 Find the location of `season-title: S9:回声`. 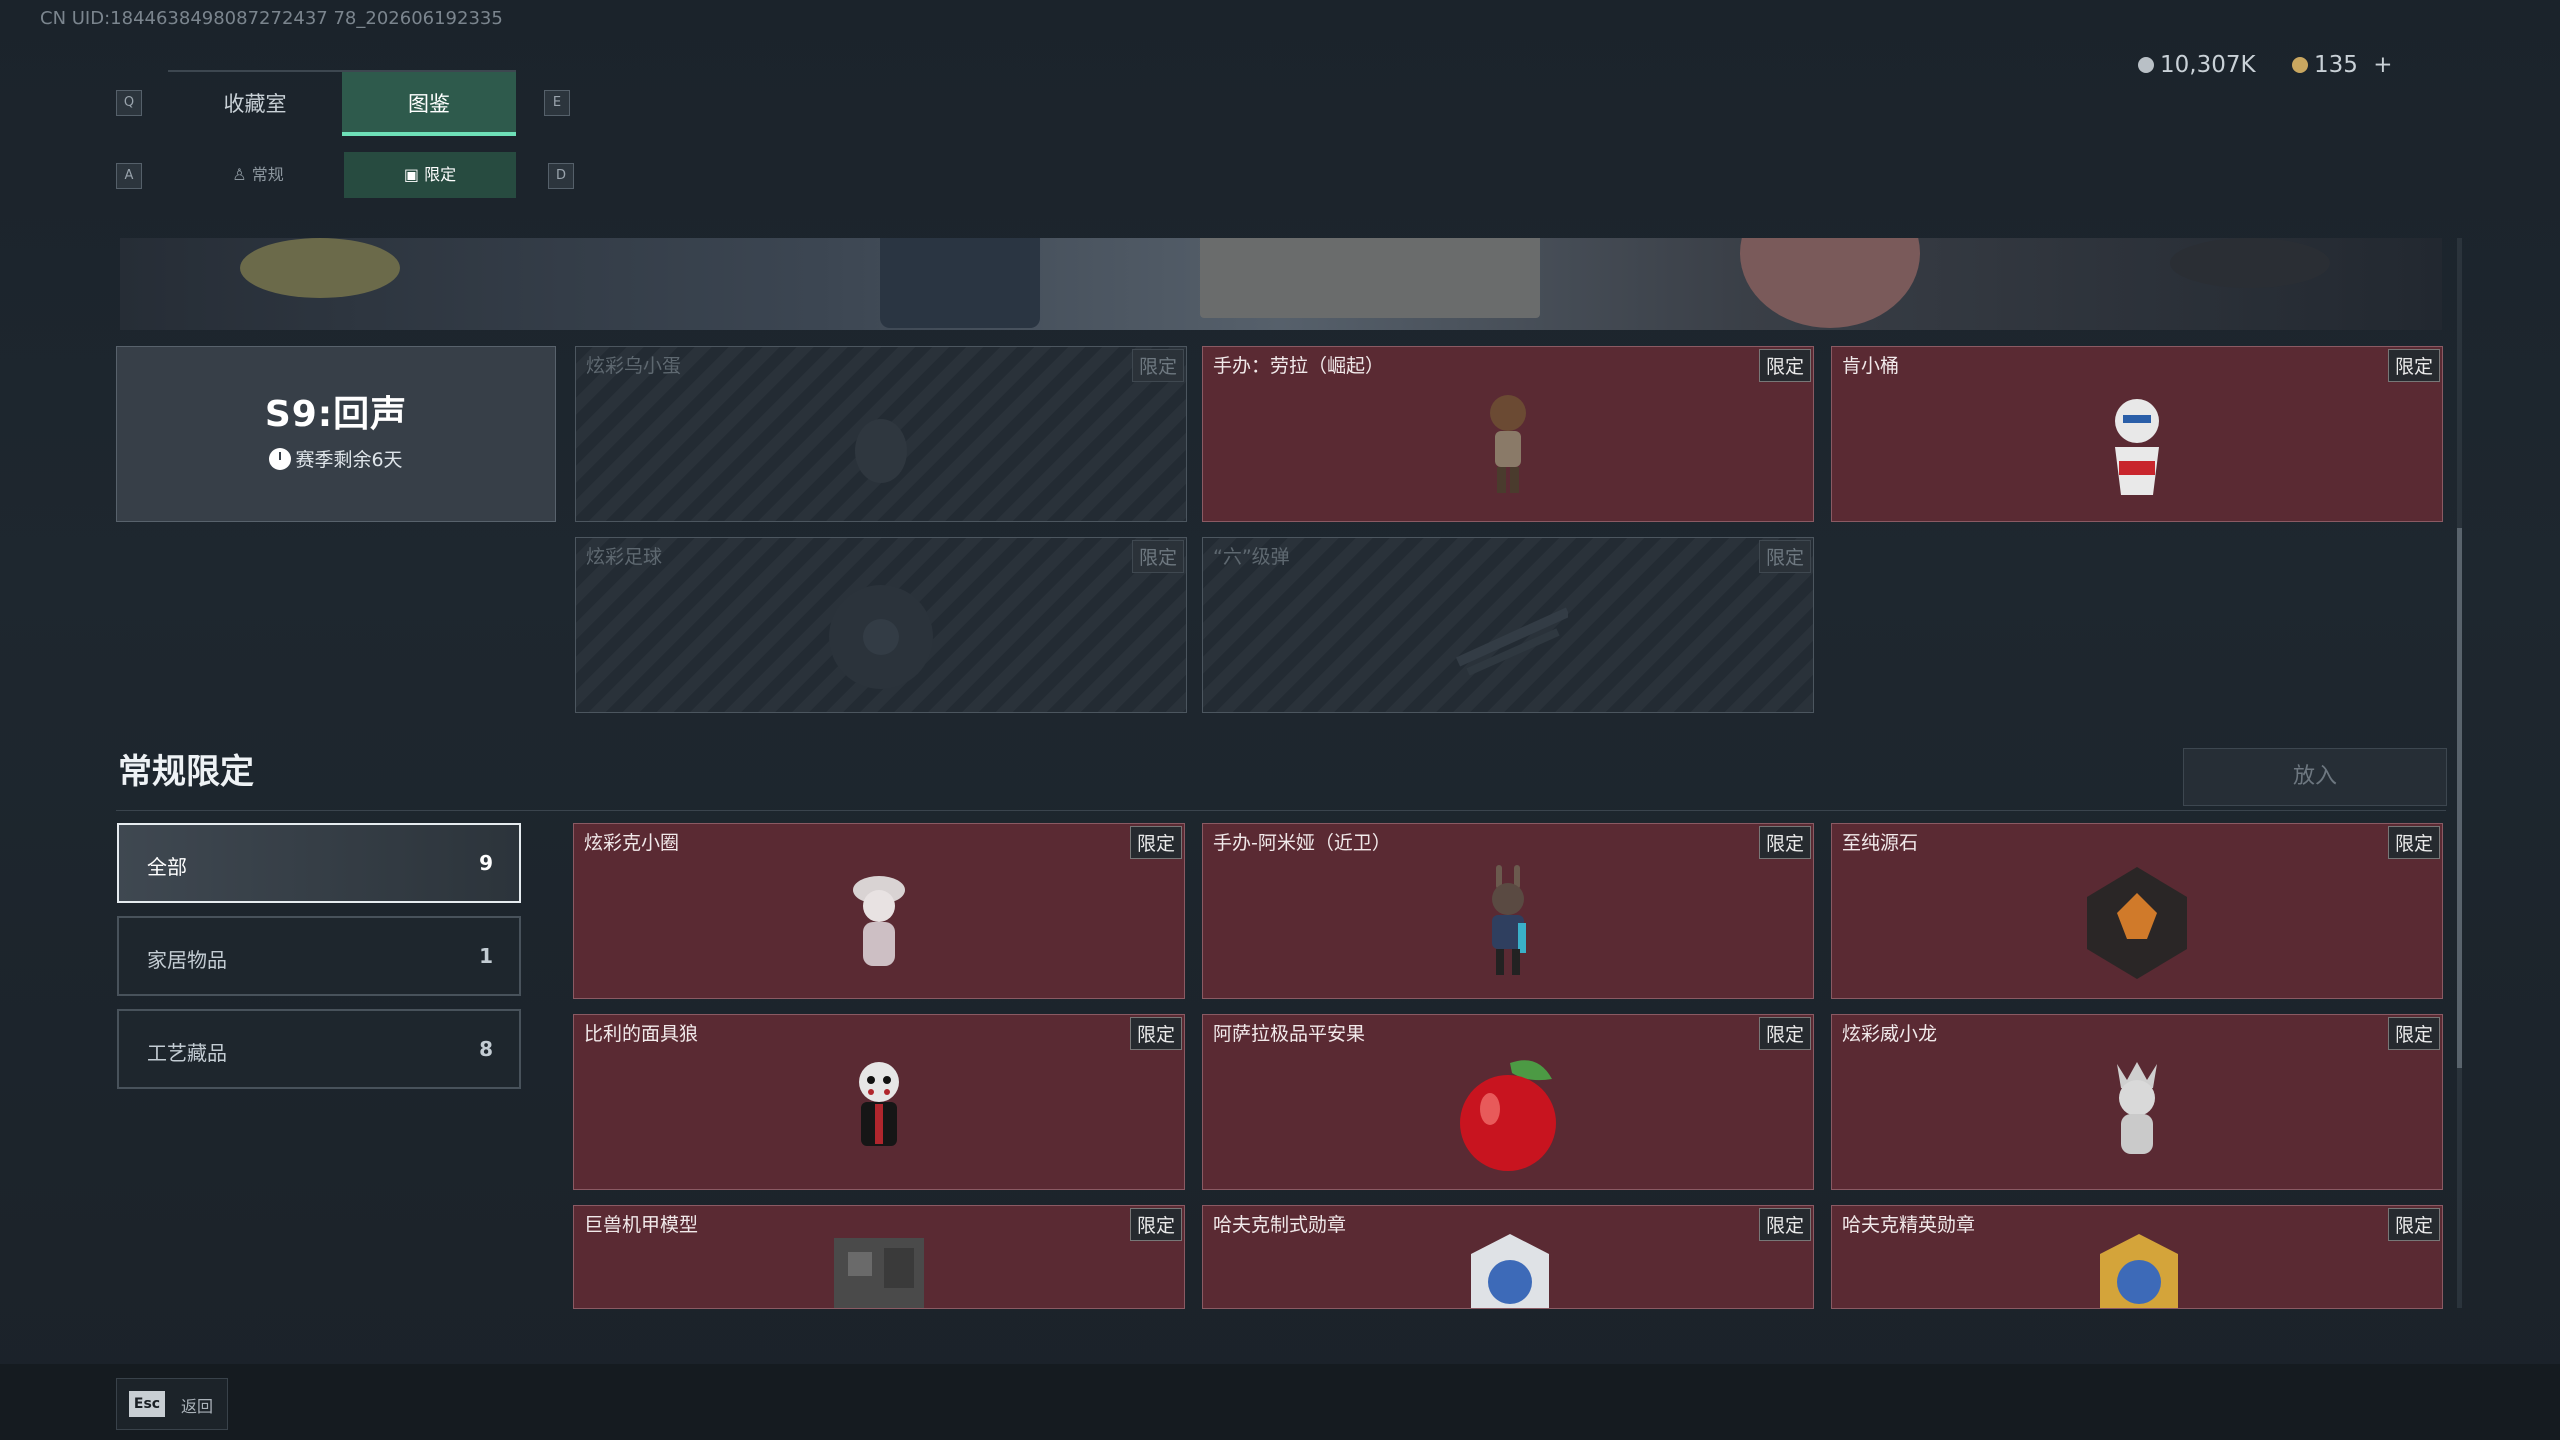

season-title: S9:回声 is located at coordinates (336, 414).